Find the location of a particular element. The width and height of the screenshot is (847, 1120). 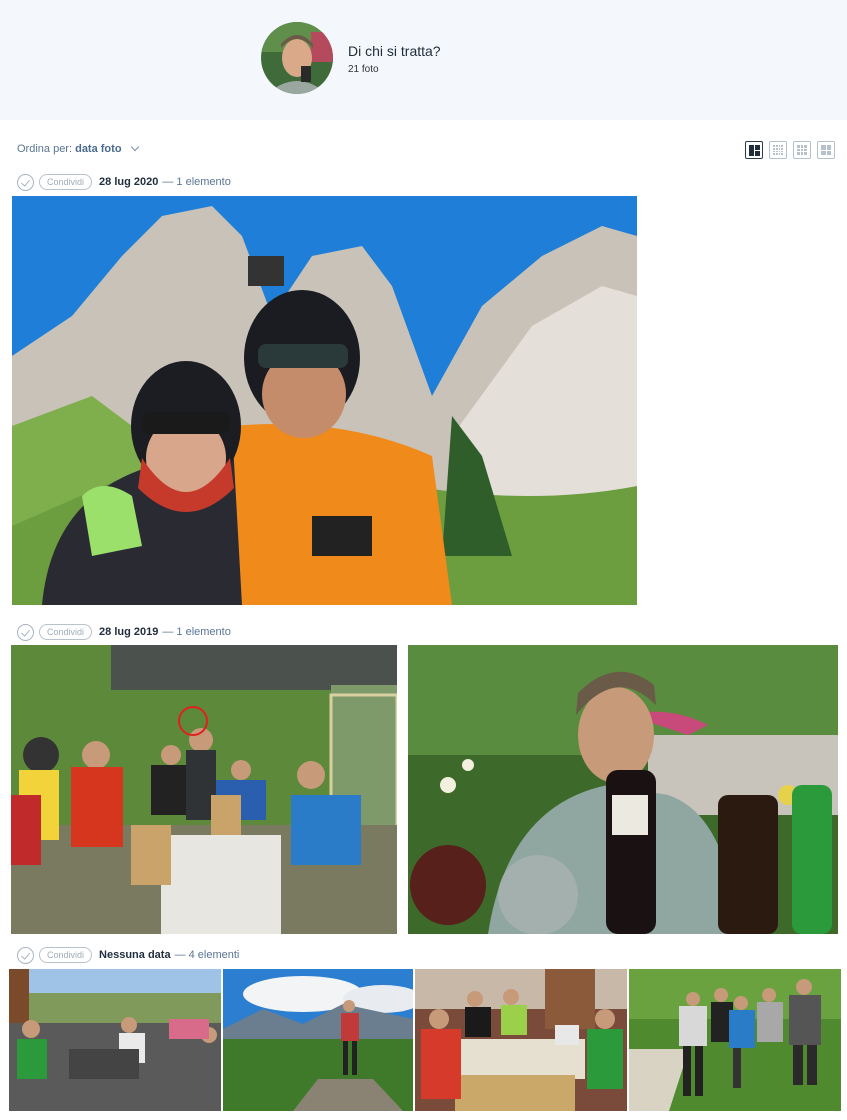

view-small-button is located at coordinates (778, 150).